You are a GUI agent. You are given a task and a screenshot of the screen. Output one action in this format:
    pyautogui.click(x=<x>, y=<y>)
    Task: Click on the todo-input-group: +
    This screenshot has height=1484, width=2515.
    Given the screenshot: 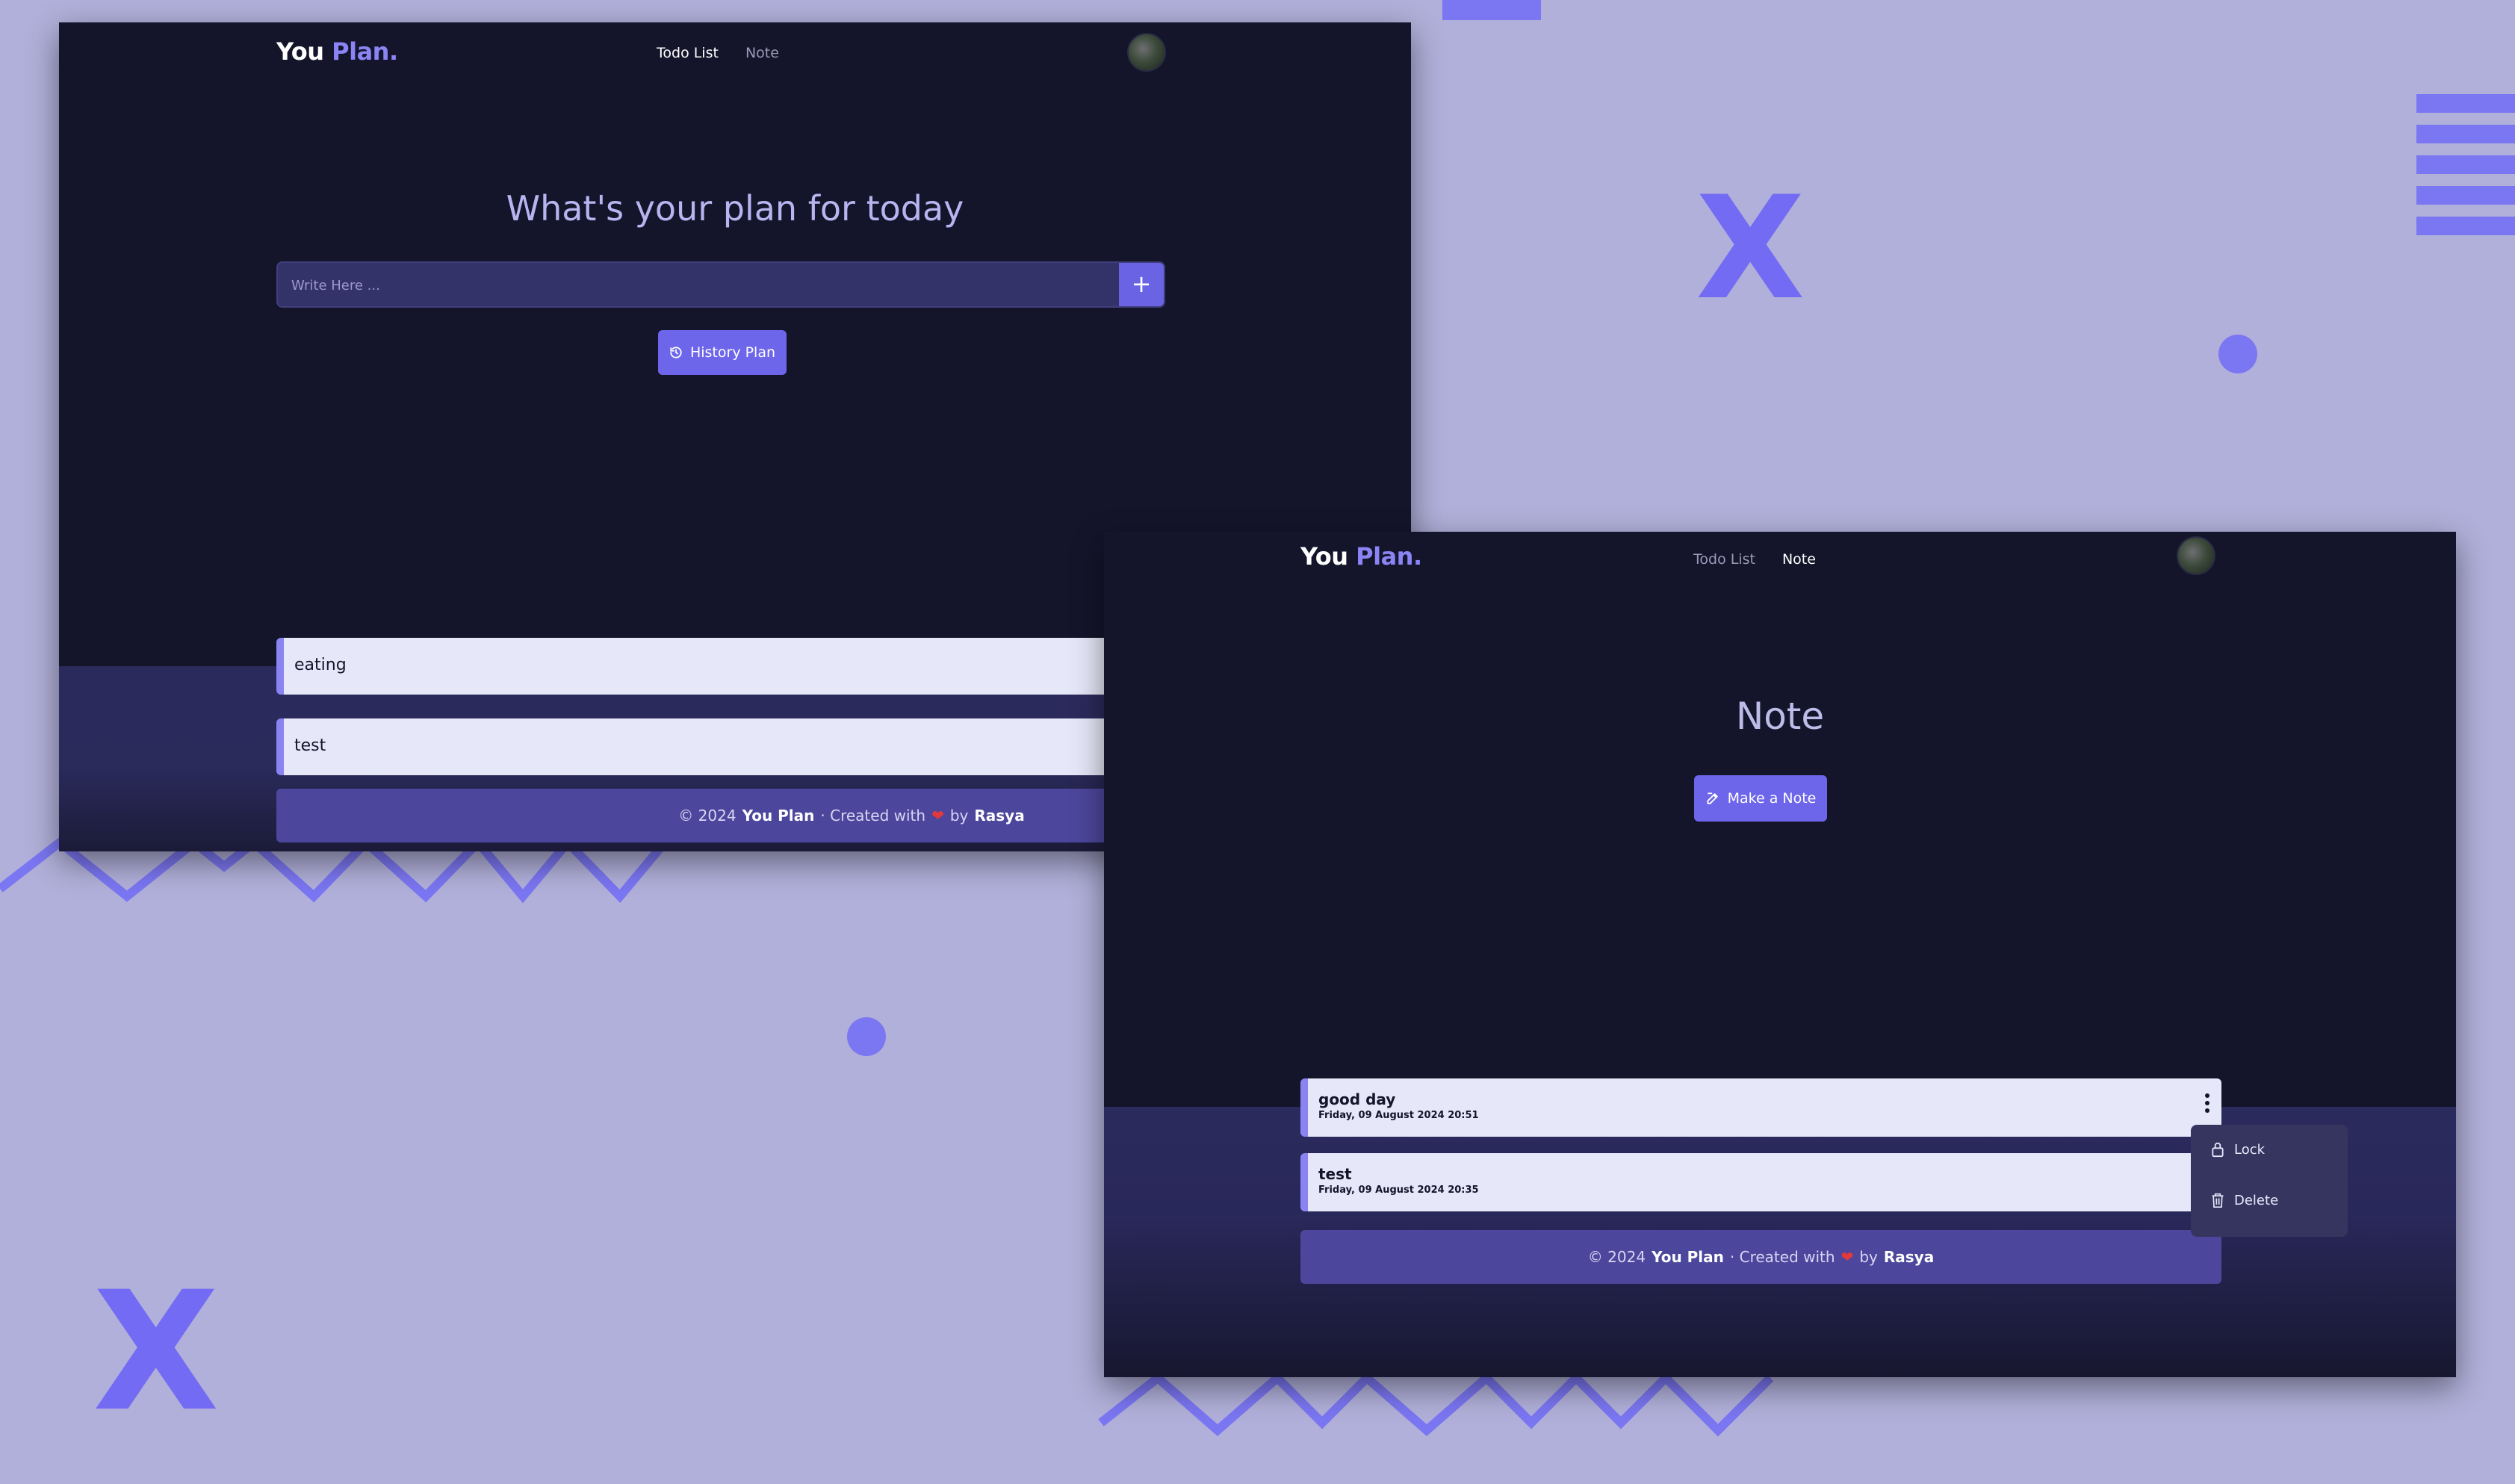 What is the action you would take?
    pyautogui.click(x=720, y=285)
    